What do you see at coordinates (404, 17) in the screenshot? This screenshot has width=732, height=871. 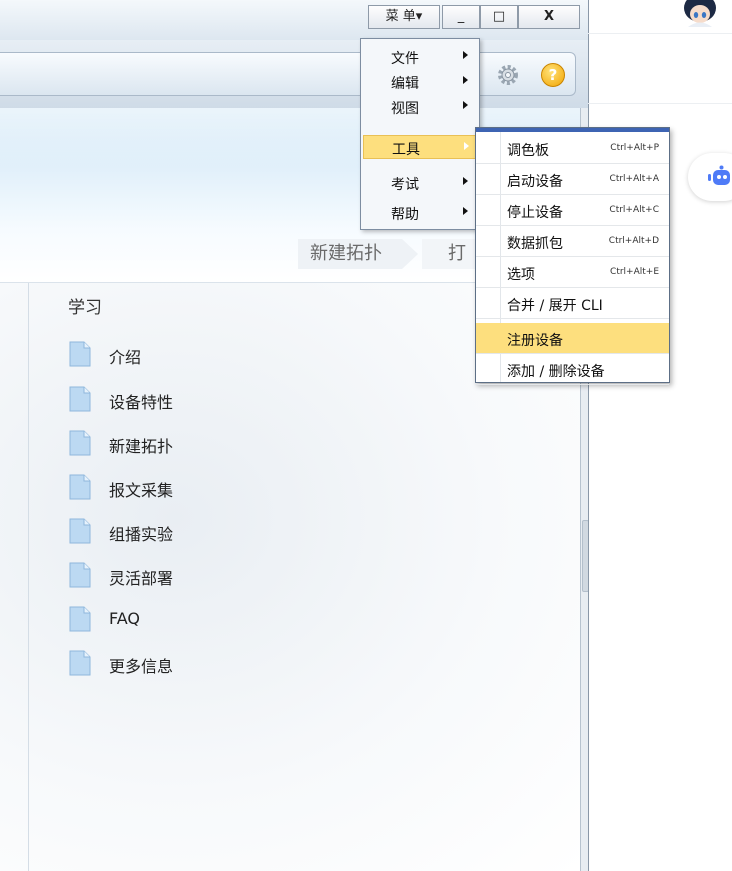 I see `menu-button: 菜 单▾` at bounding box center [404, 17].